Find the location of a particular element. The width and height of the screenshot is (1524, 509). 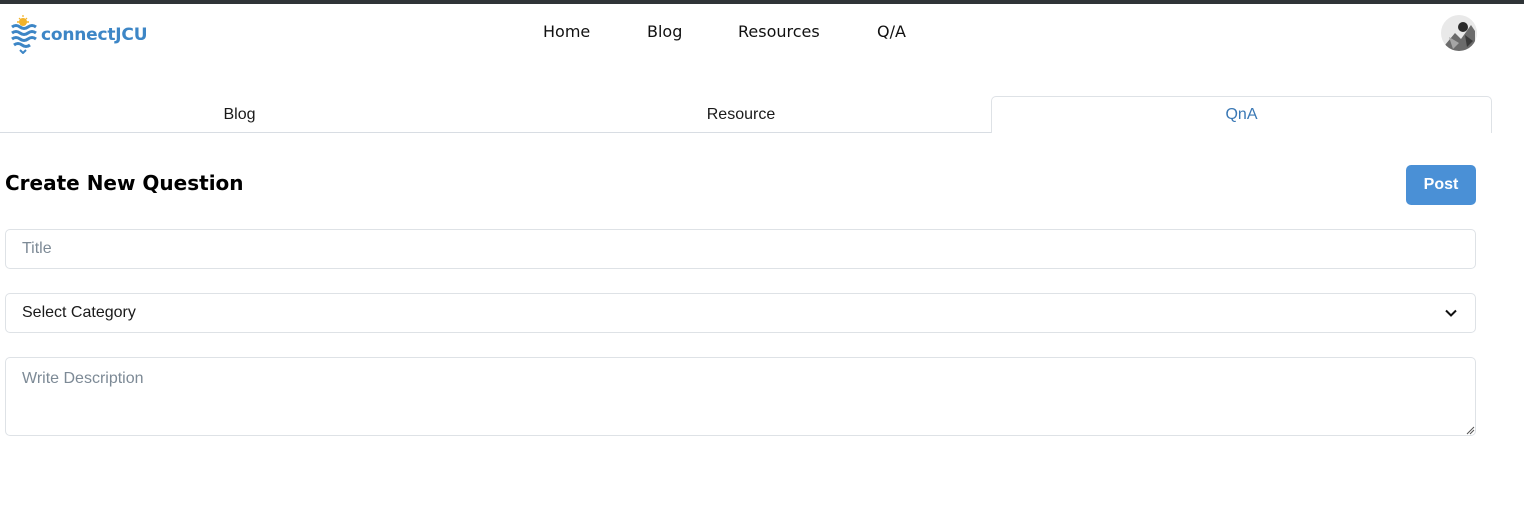

chevron-down-icon is located at coordinates (1451, 313).